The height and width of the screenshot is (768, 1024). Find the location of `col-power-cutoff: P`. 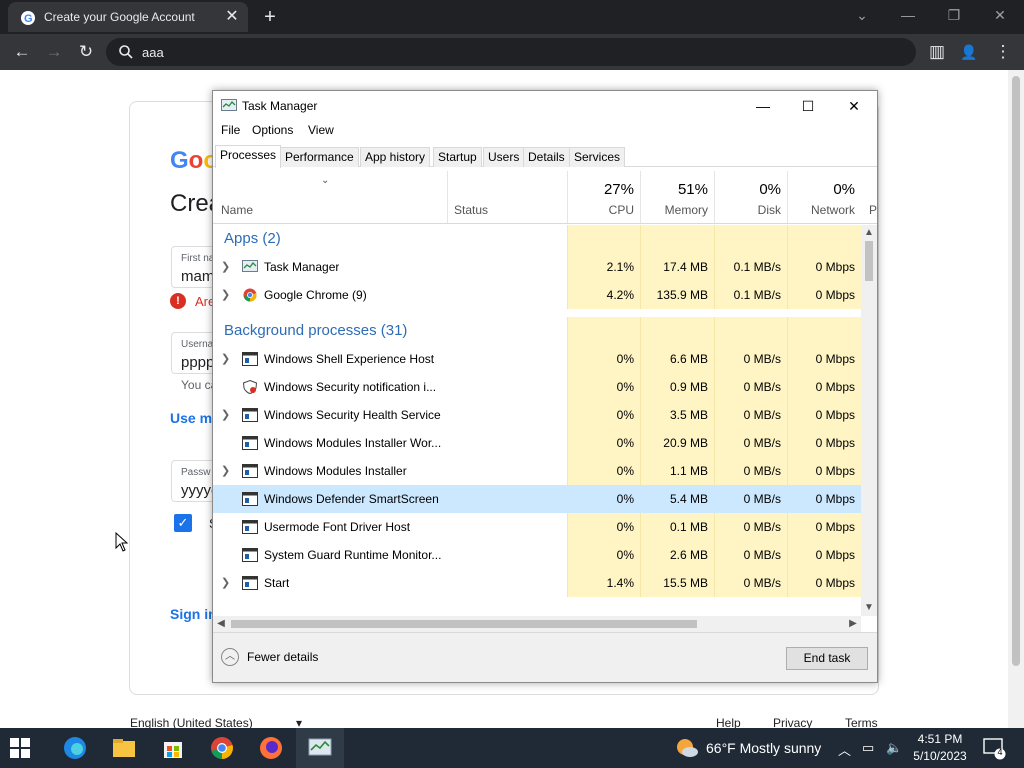

col-power-cutoff: P is located at coordinates (873, 210).